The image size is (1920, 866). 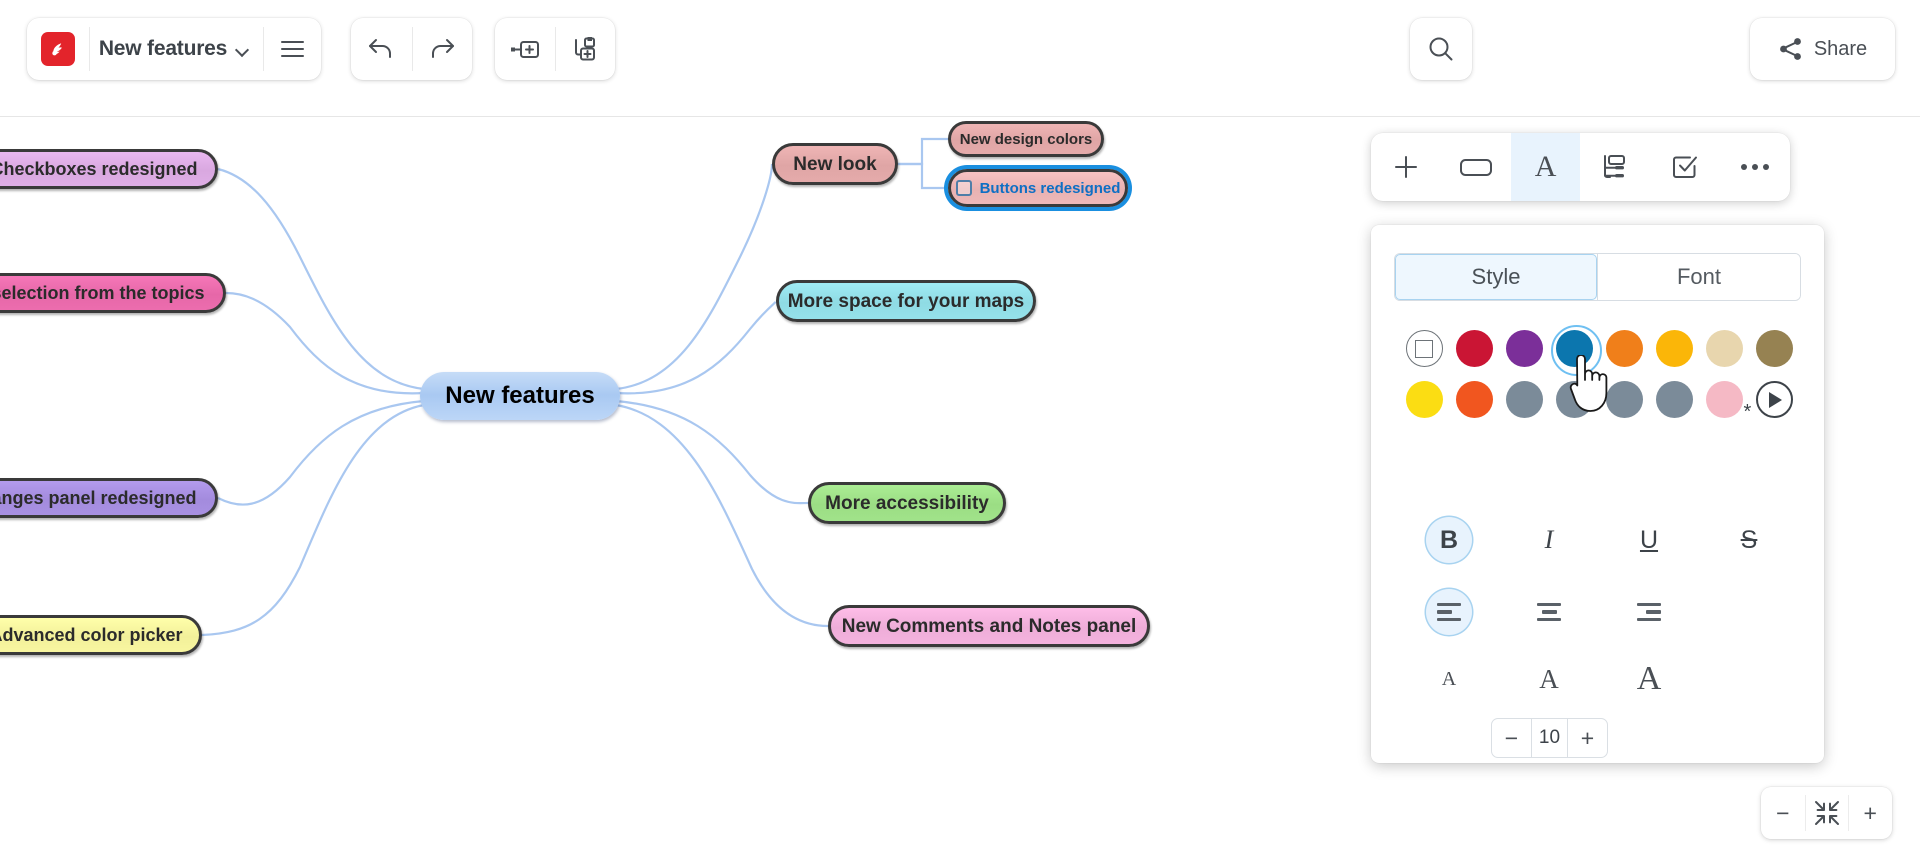 I want to click on color-swatch-orange, so click(x=1624, y=348).